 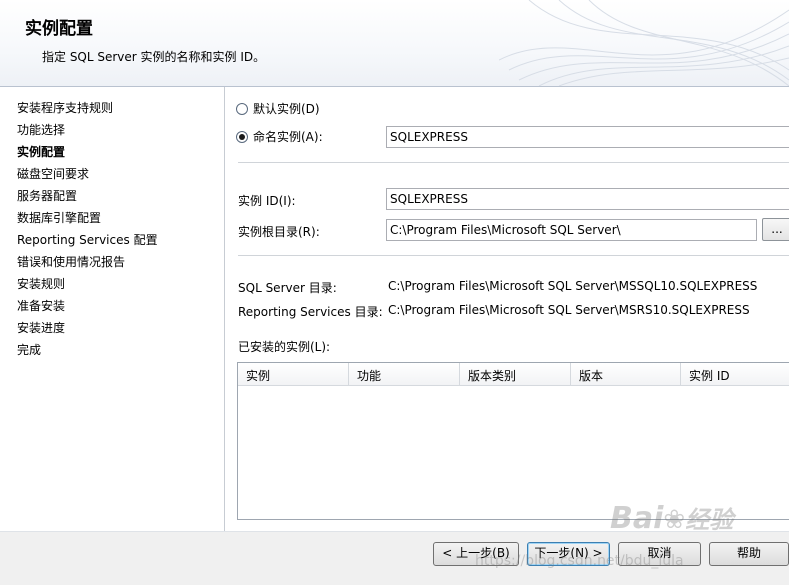 What do you see at coordinates (287, 288) in the screenshot?
I see `sql-server-directory-label: SQL Server 目录:` at bounding box center [287, 288].